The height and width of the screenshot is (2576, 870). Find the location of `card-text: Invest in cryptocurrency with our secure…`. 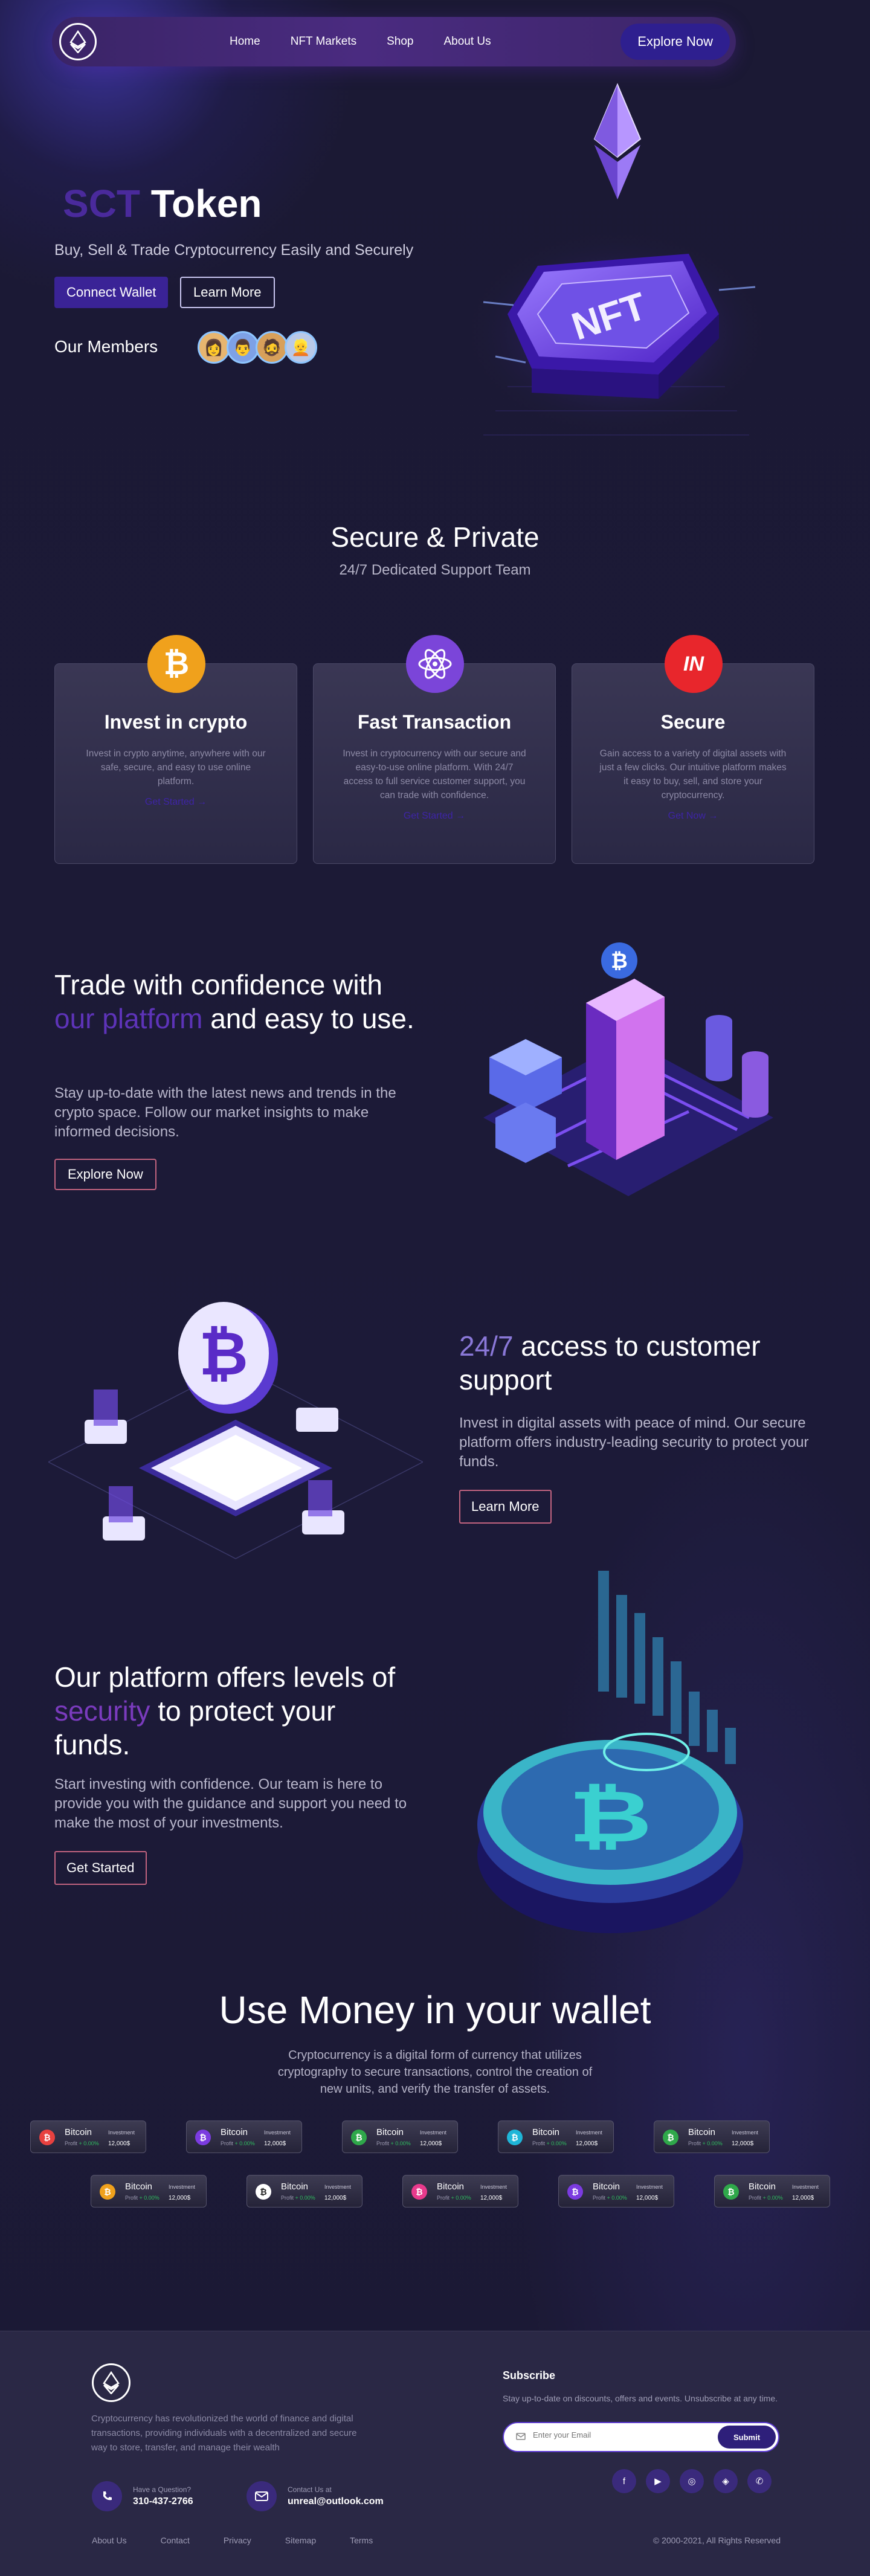

card-text: Invest in cryptocurrency with our secure… is located at coordinates (434, 774).